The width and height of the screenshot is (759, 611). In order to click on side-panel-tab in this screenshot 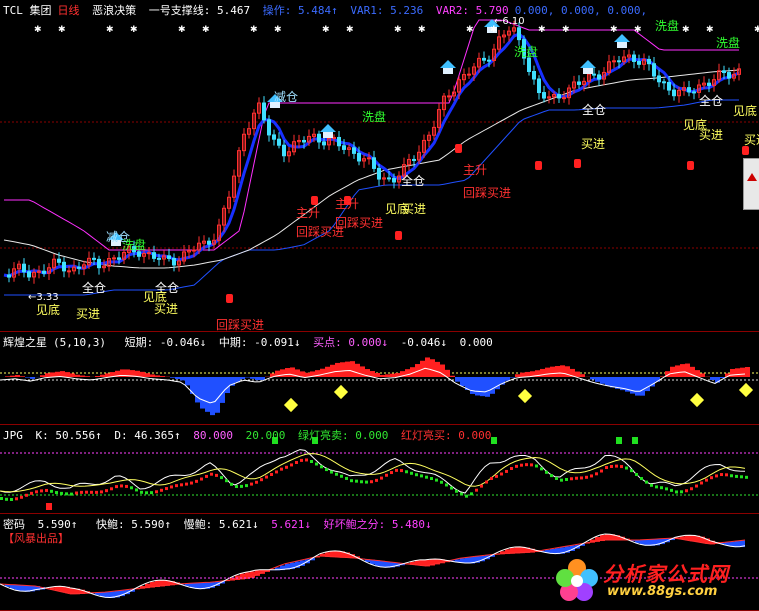, I will do `click(751, 184)`.